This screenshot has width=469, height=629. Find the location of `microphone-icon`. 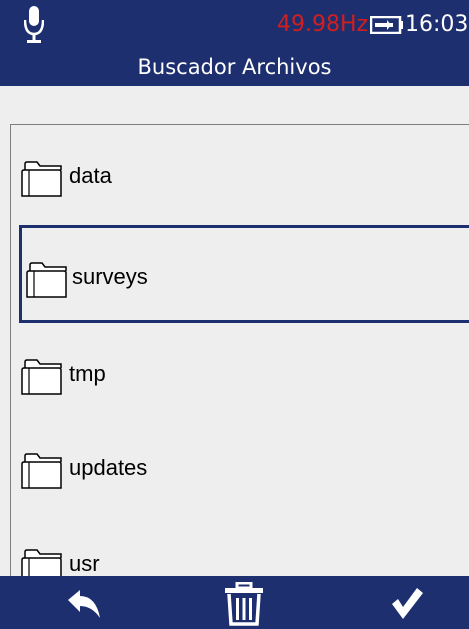

microphone-icon is located at coordinates (34, 24).